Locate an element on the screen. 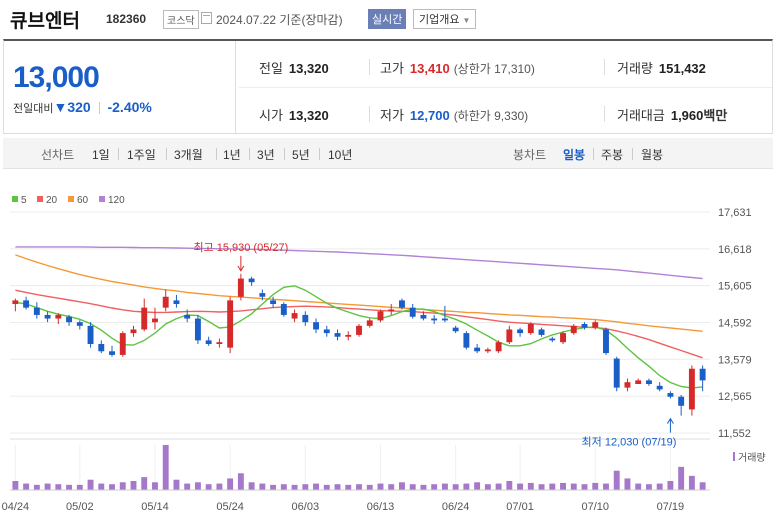 The image size is (773, 515). x-tick-label: 04/24 is located at coordinates (16, 507).